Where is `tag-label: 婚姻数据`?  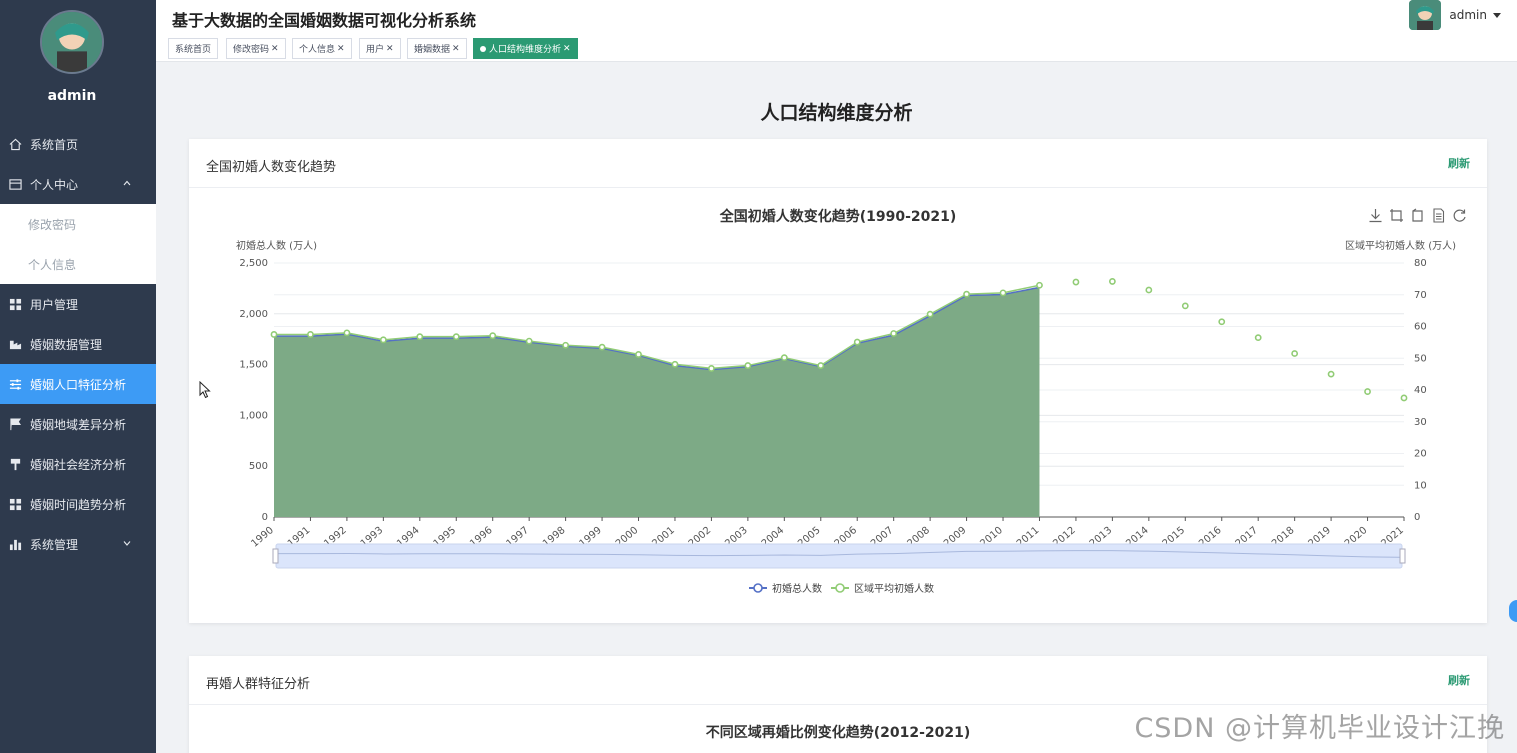
tag-label: 婚姻数据 is located at coordinates (432, 50).